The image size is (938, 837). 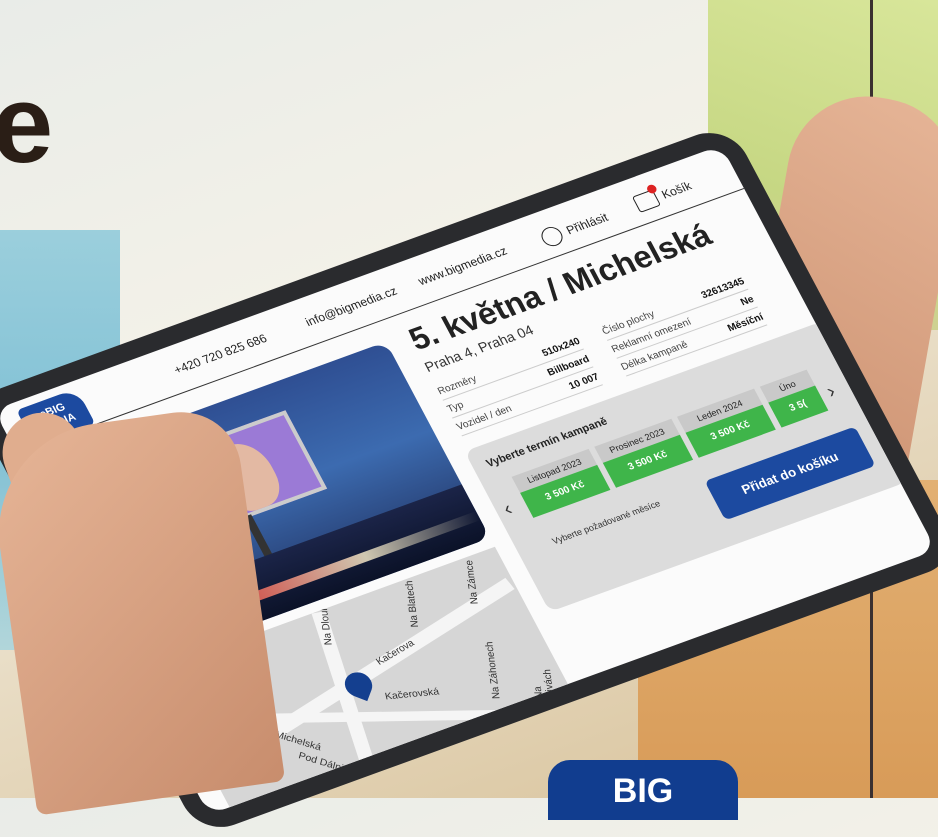 What do you see at coordinates (463, 266) in the screenshot?
I see `header-website: www.bigmedia.cz` at bounding box center [463, 266].